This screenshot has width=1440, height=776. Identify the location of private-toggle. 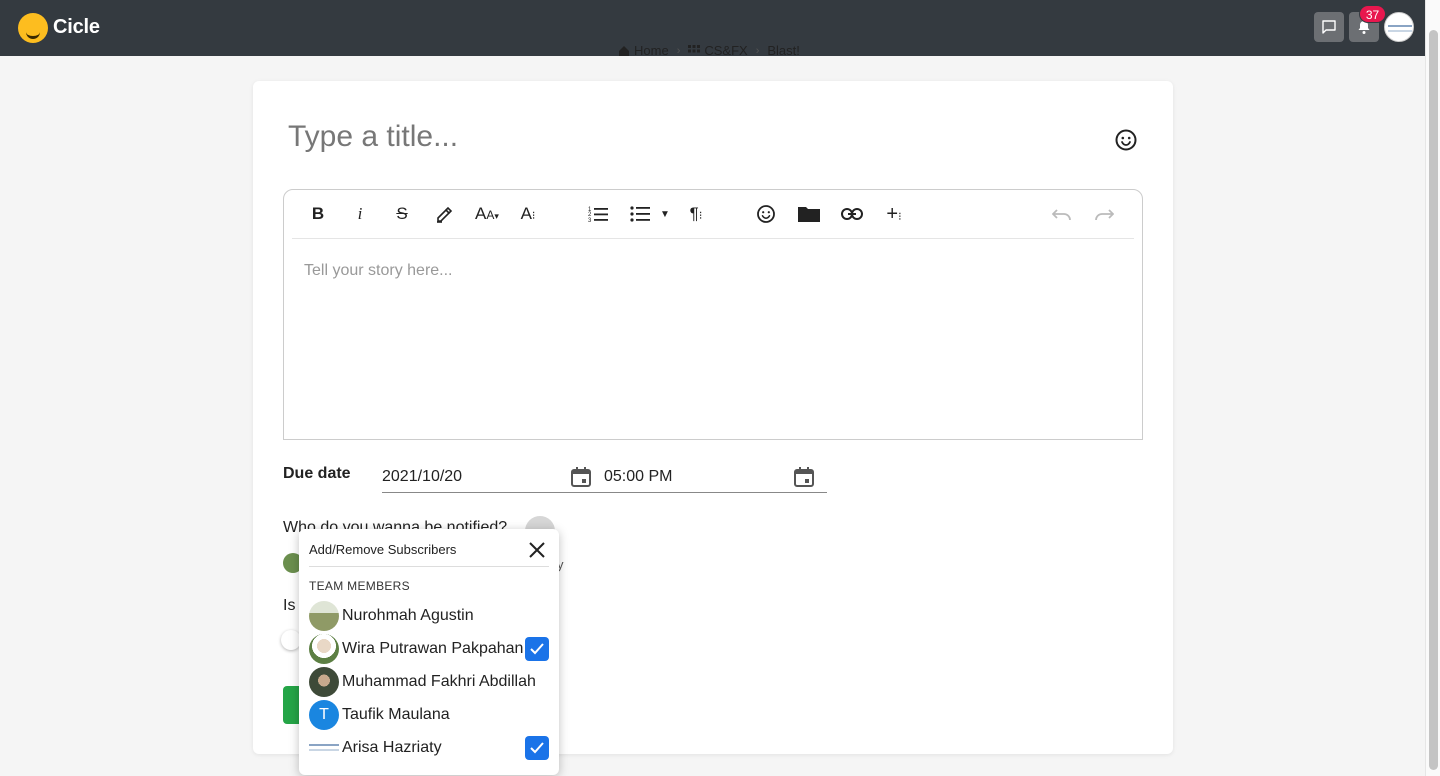
(291, 640).